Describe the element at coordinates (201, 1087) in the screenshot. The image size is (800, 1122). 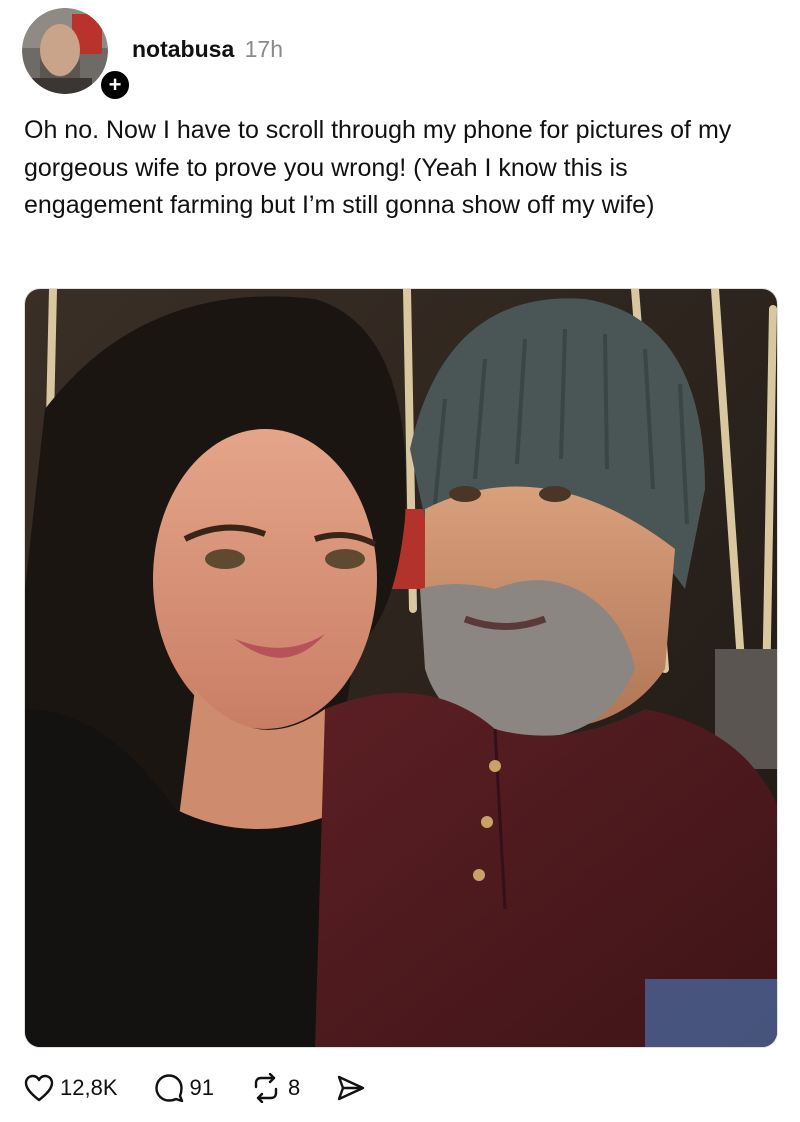
I see `reply-count: 91` at that location.